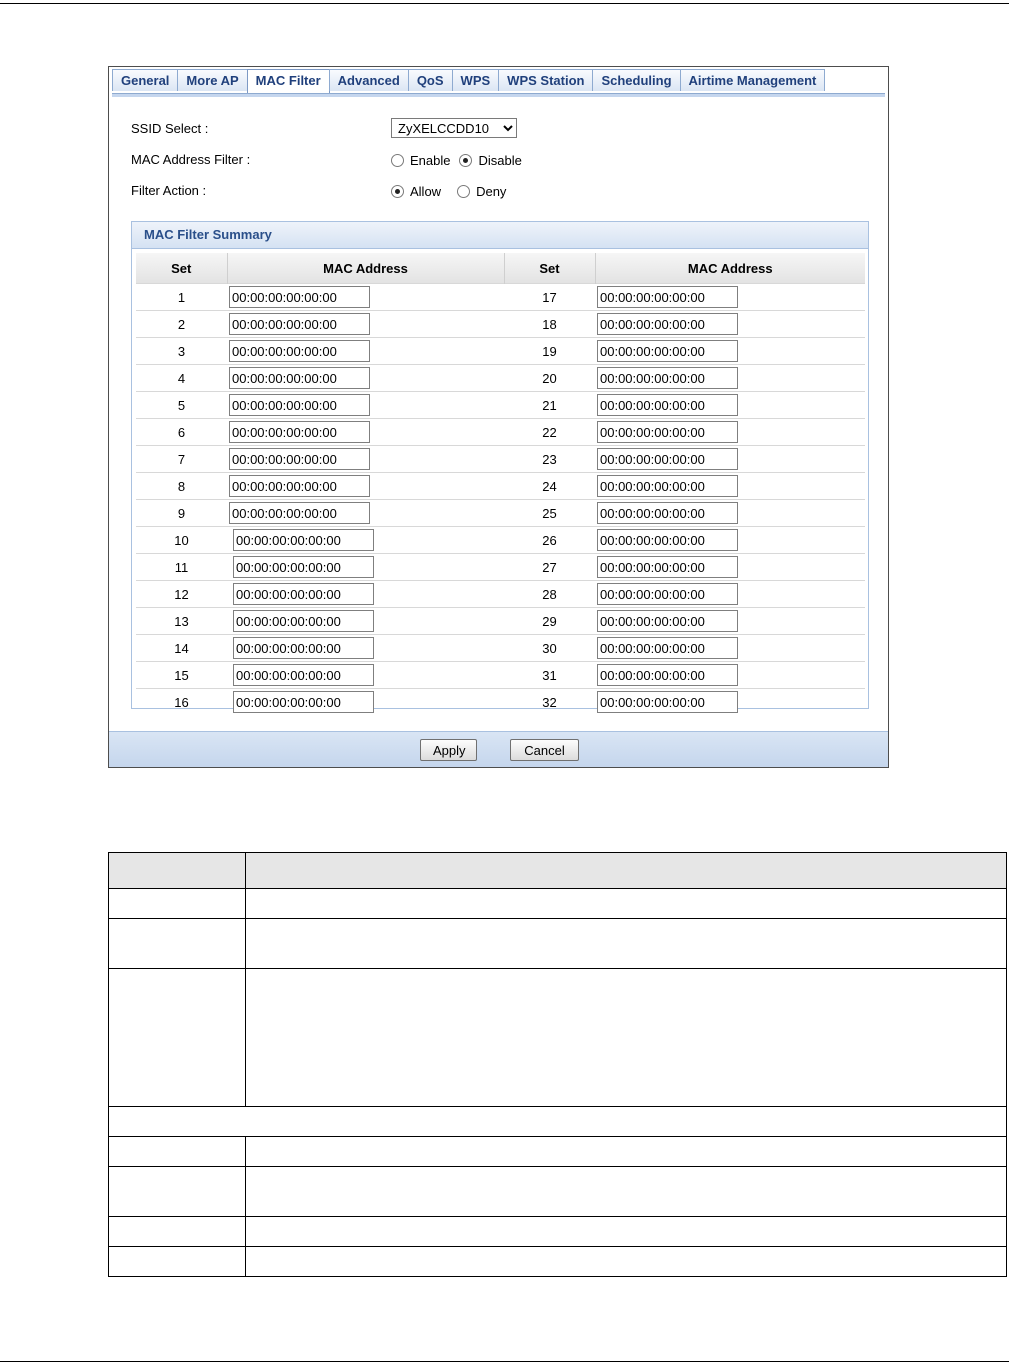 This screenshot has height=1364, width=1009. I want to click on set-number: 9, so click(181, 513).